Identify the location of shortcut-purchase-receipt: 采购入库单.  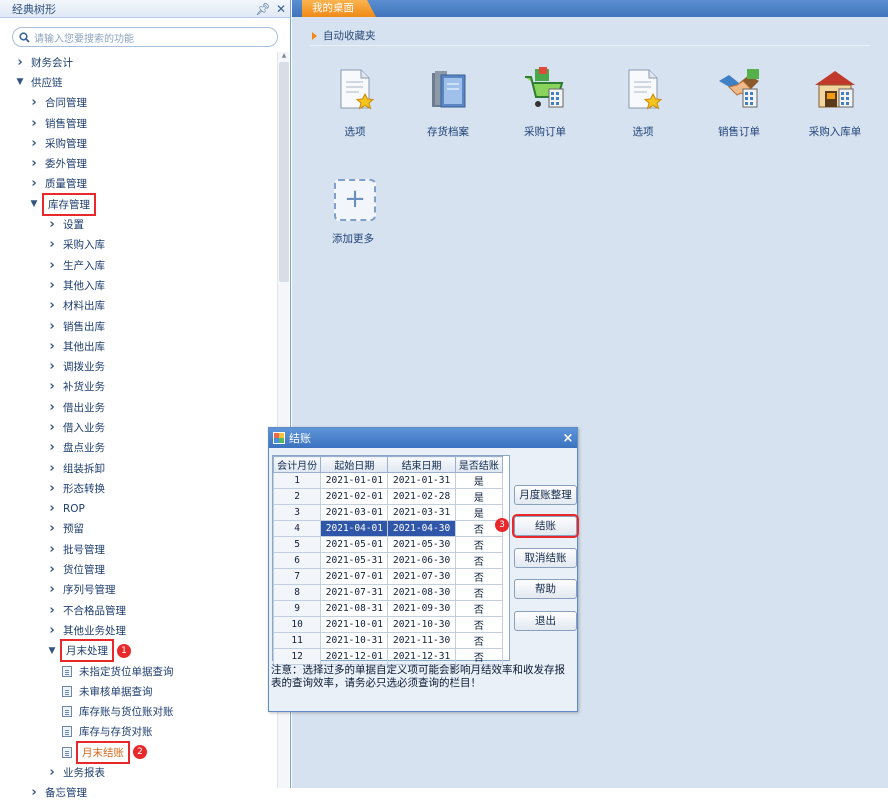
(835, 103).